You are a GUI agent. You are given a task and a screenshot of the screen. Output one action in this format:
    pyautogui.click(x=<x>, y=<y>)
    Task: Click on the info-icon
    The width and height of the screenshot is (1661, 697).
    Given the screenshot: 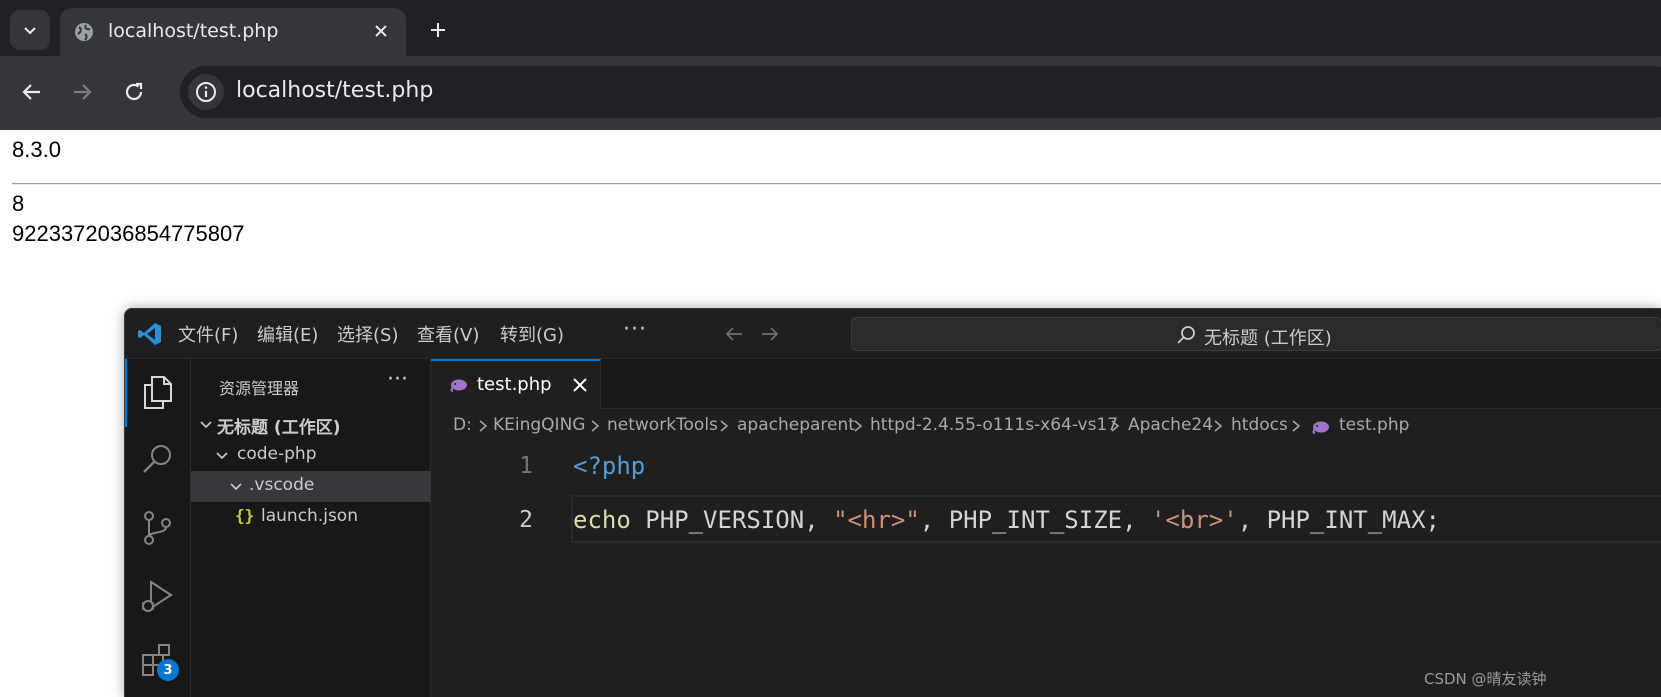 What is the action you would take?
    pyautogui.click(x=206, y=92)
    